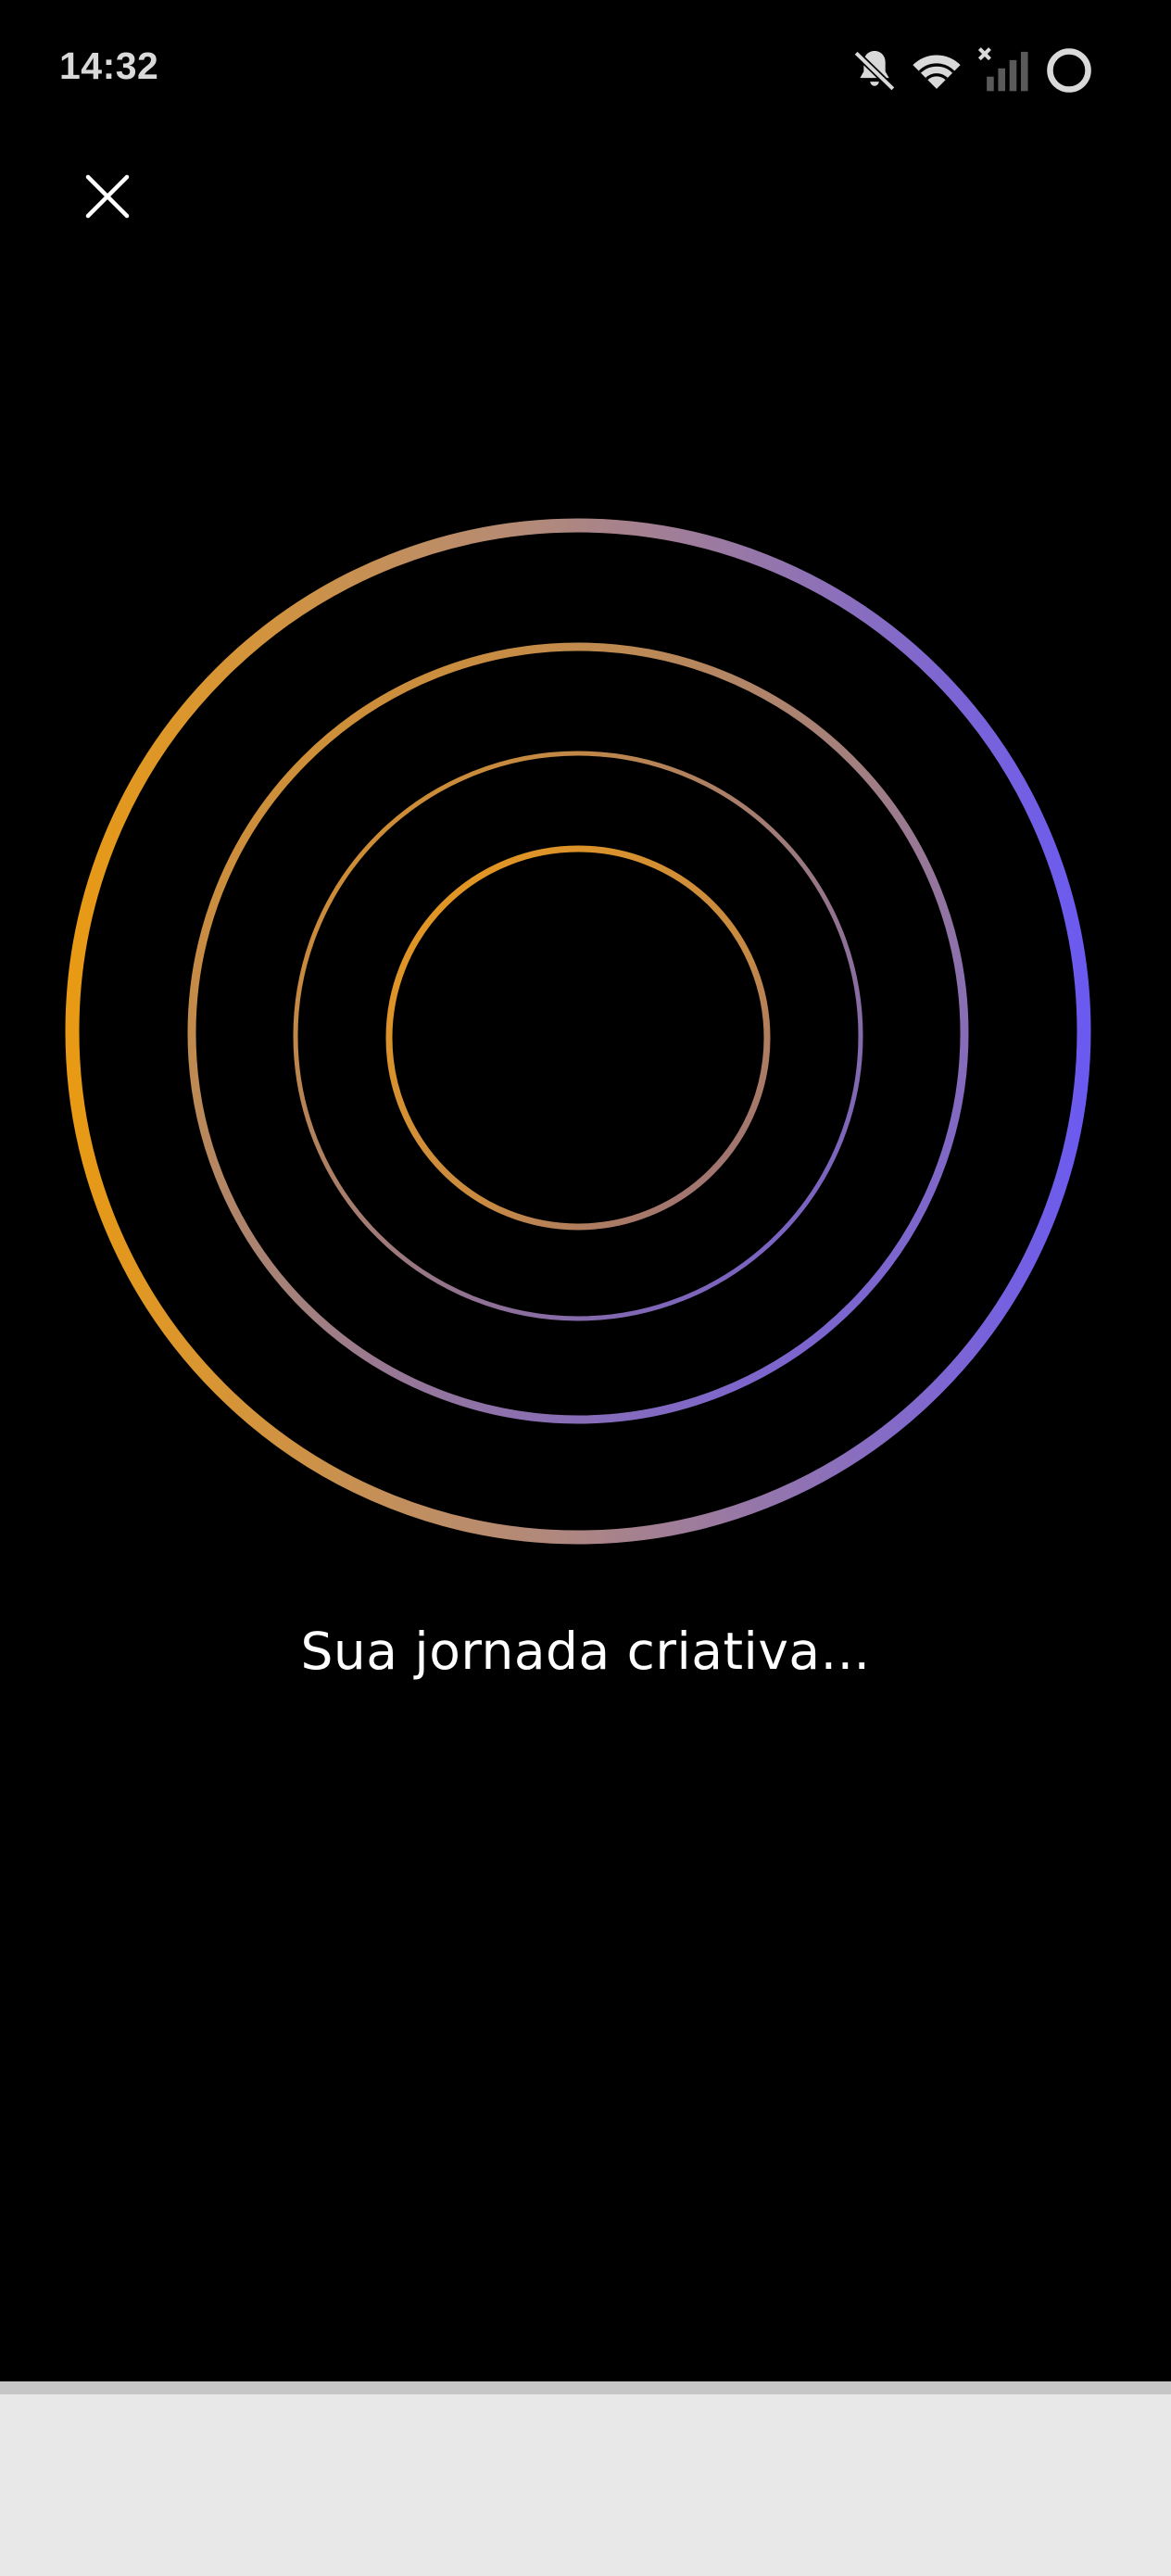 This screenshot has width=1171, height=2576. I want to click on close-button, so click(108, 197).